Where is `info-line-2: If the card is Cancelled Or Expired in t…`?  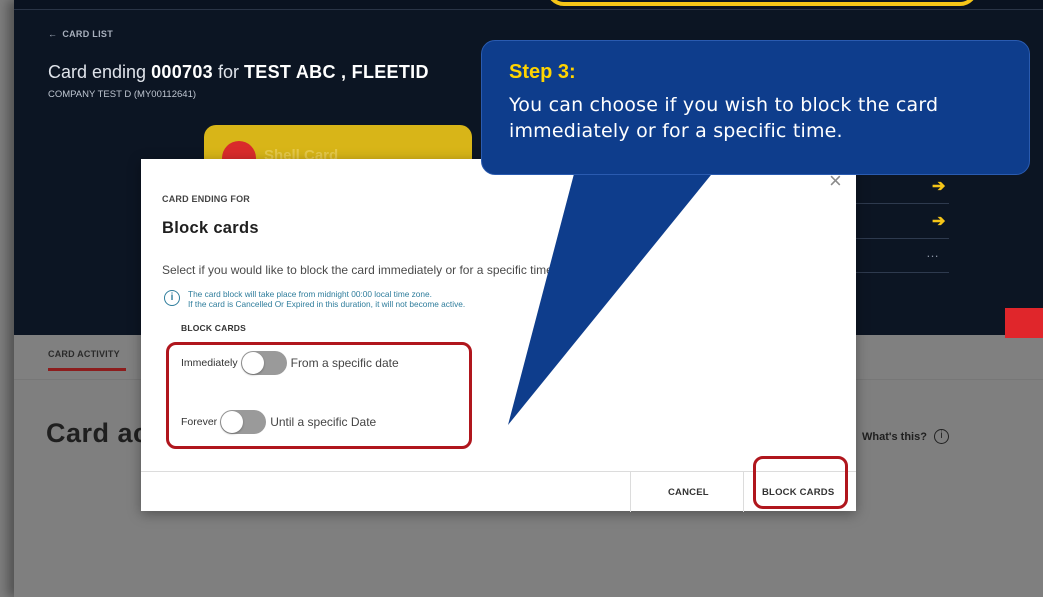 info-line-2: If the card is Cancelled Or Expired in t… is located at coordinates (327, 304).